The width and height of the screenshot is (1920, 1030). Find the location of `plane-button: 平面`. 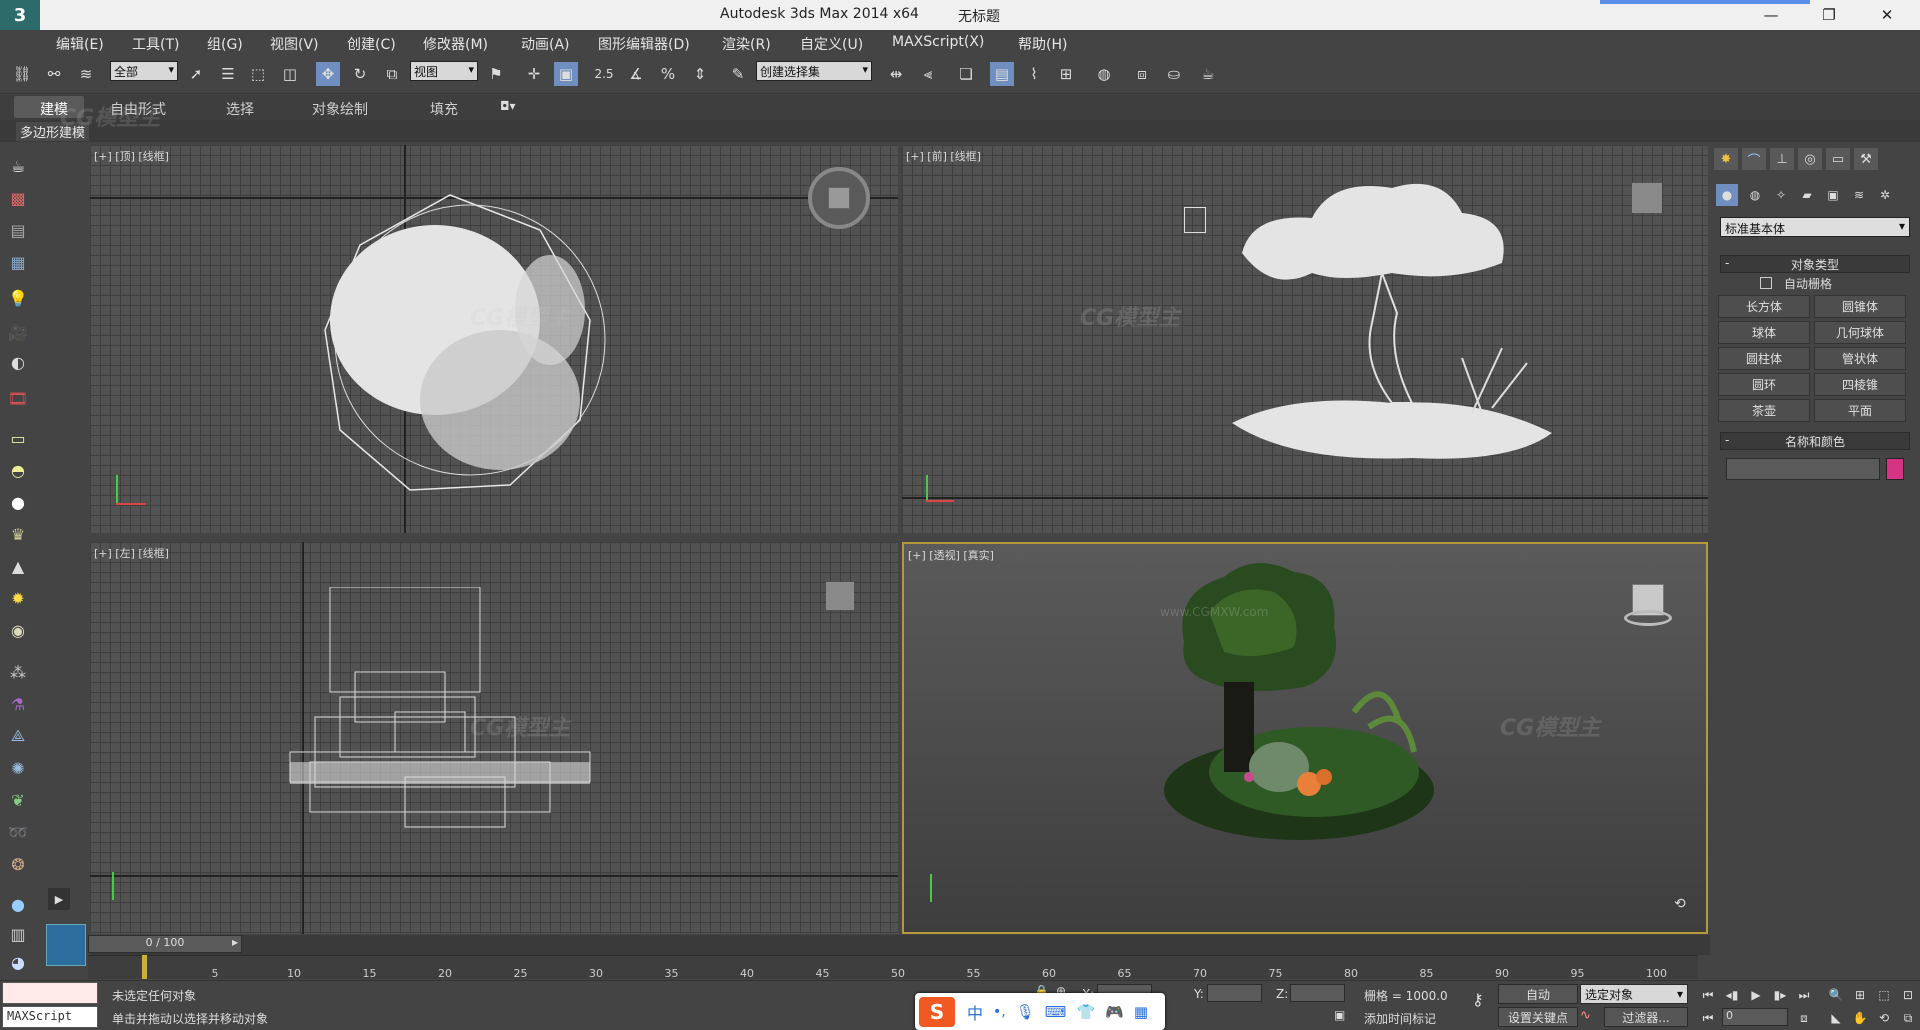

plane-button: 平面 is located at coordinates (1860, 410).